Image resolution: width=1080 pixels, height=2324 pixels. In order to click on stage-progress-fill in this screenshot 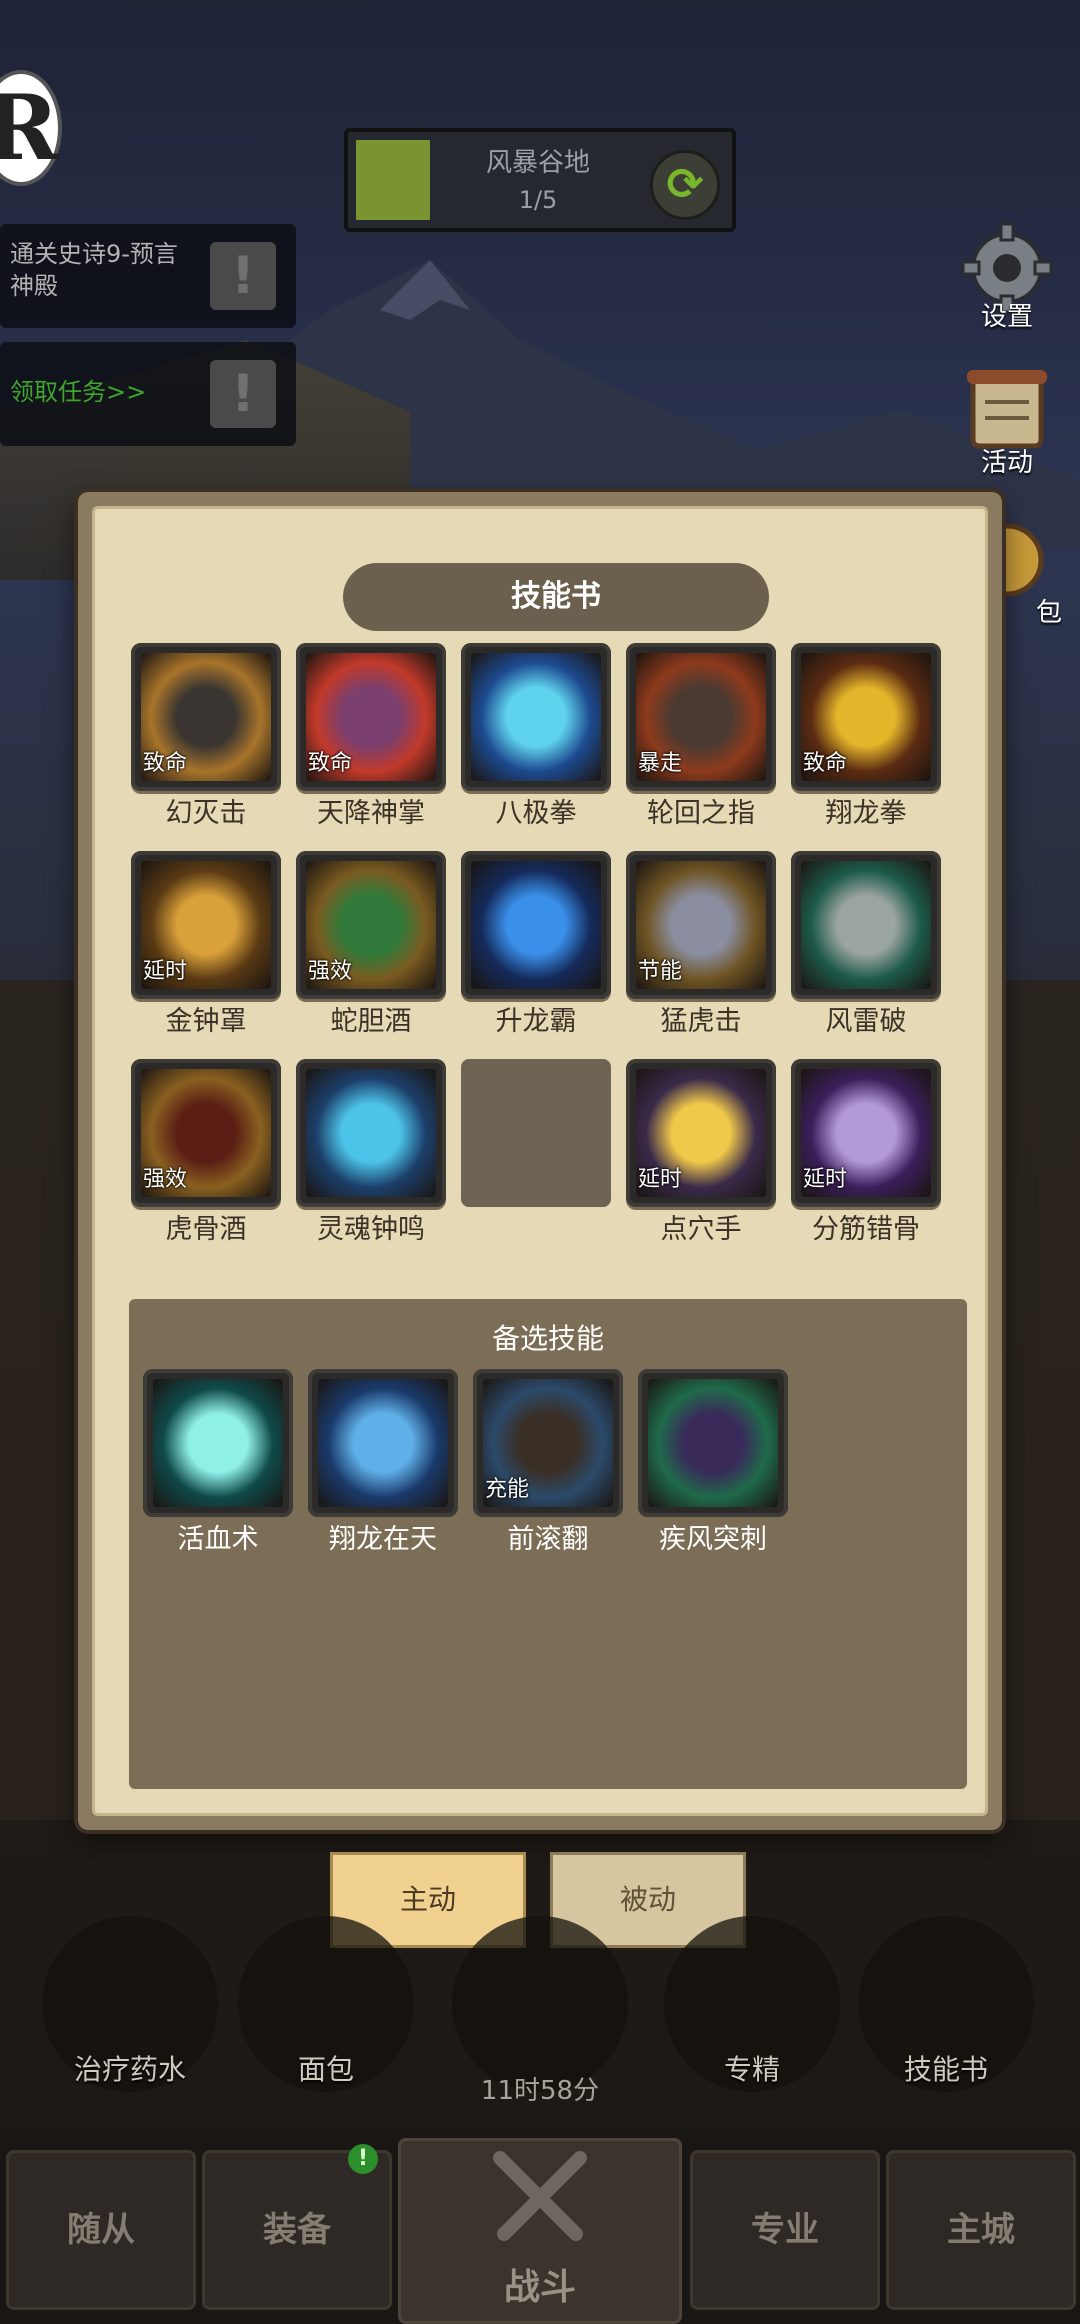, I will do `click(393, 180)`.